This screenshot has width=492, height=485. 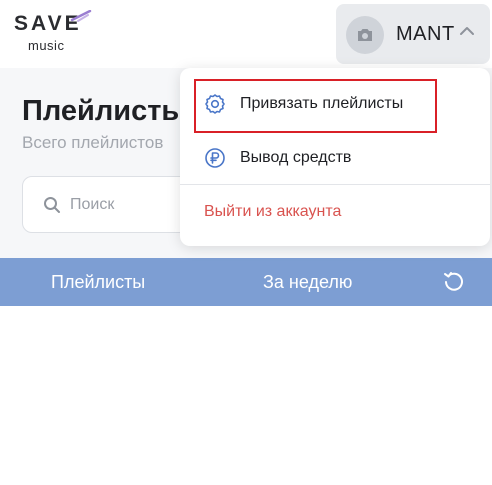 What do you see at coordinates (467, 31) in the screenshot?
I see `chevron-up-icon` at bounding box center [467, 31].